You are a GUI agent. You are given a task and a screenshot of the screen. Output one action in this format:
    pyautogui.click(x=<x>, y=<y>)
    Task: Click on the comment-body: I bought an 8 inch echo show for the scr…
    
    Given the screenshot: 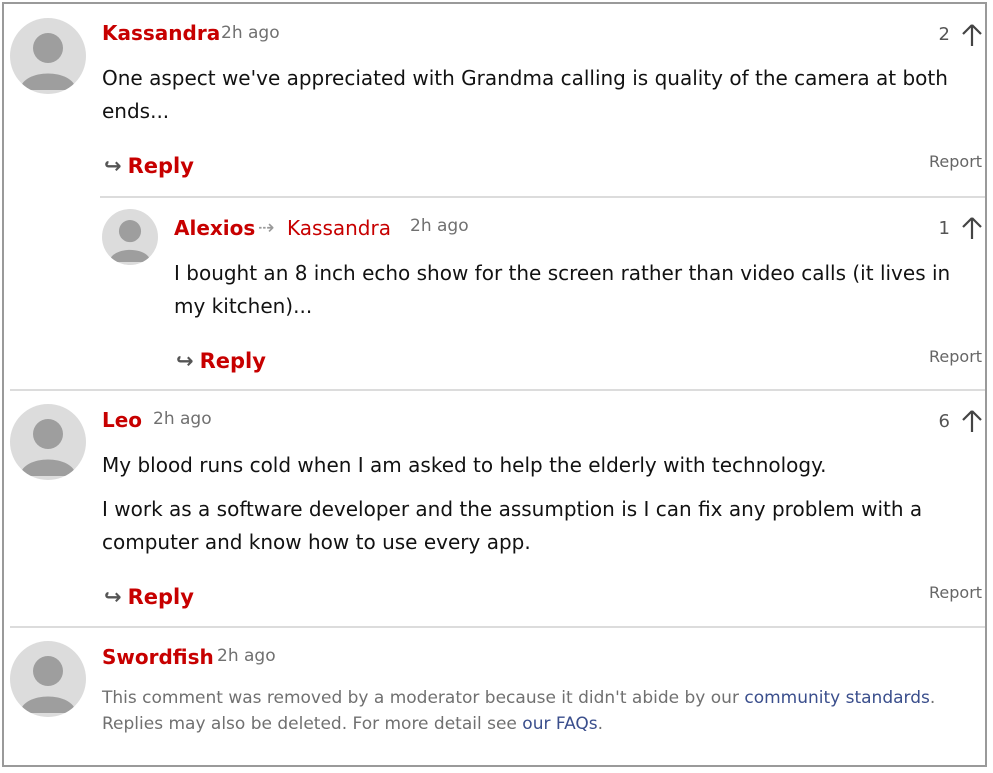 What is the action you would take?
    pyautogui.click(x=562, y=289)
    